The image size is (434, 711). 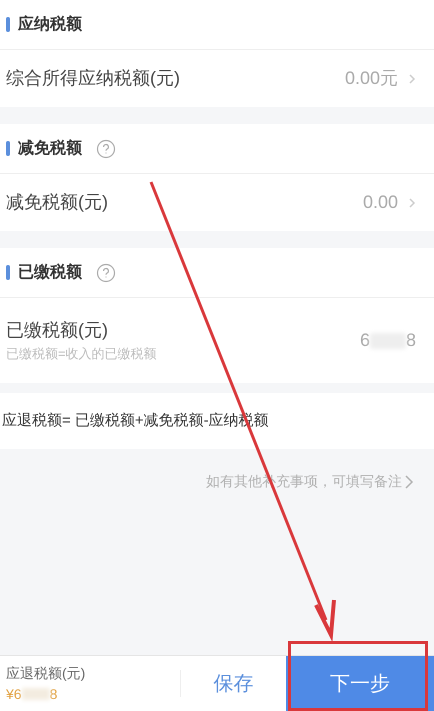 What do you see at coordinates (82, 354) in the screenshot?
I see `row-hint: 已缴税额=收入的已缴税额` at bounding box center [82, 354].